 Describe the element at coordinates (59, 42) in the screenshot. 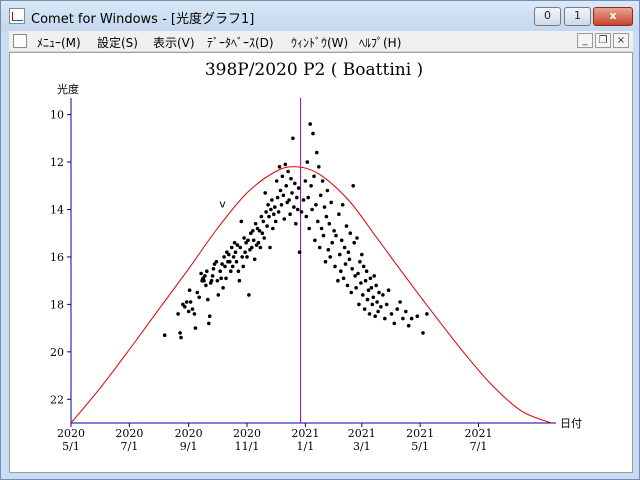

I see `menu-item-menu: ﾒﾆｭｰ(M)` at that location.